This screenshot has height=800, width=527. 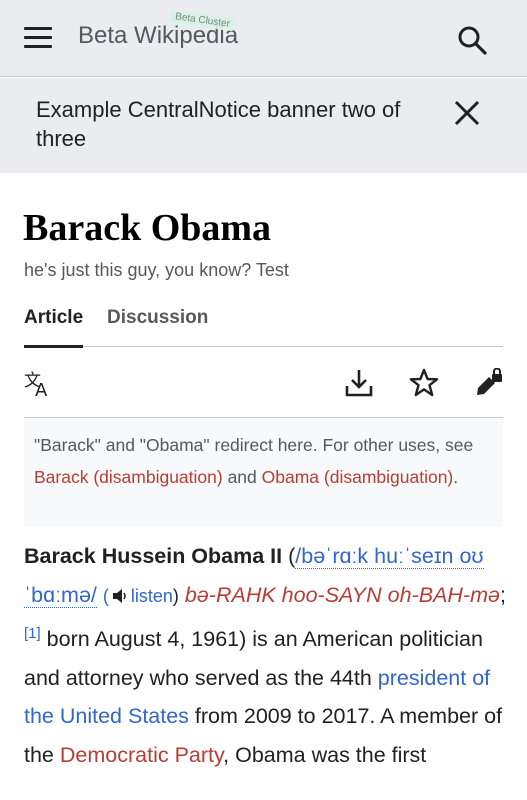 What do you see at coordinates (38, 38) in the screenshot?
I see `hamburger-icon` at bounding box center [38, 38].